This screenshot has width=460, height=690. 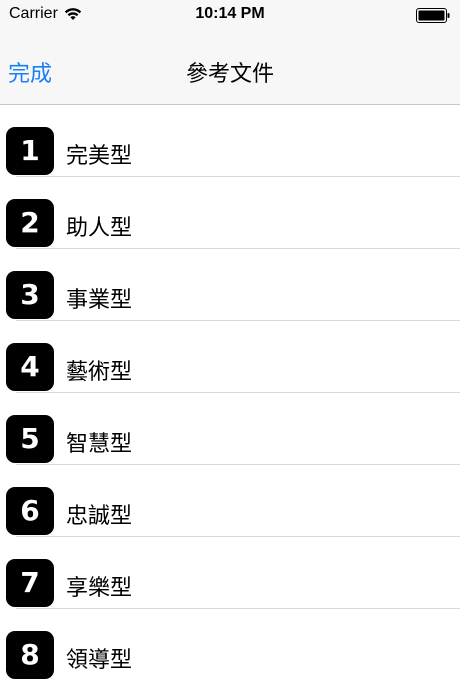 I want to click on list-item-label: 智慧型, so click(x=99, y=444).